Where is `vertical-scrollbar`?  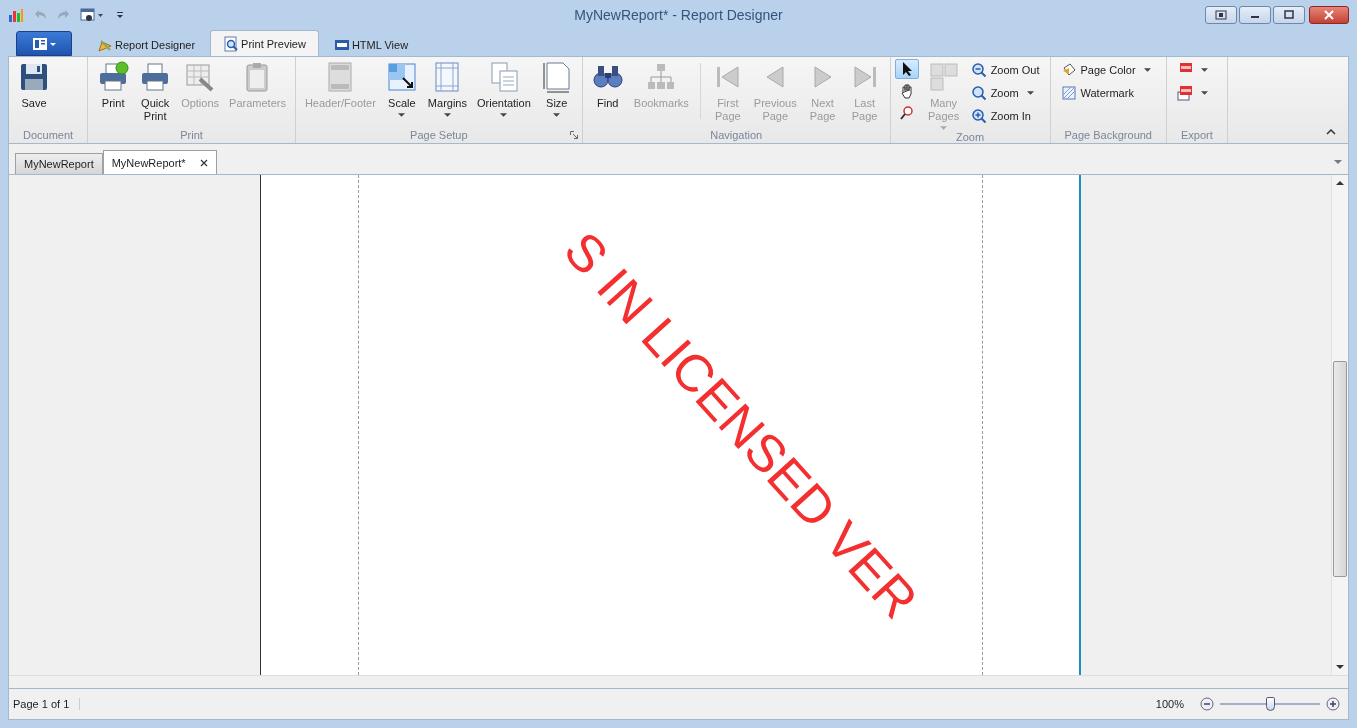 vertical-scrollbar is located at coordinates (1339, 425).